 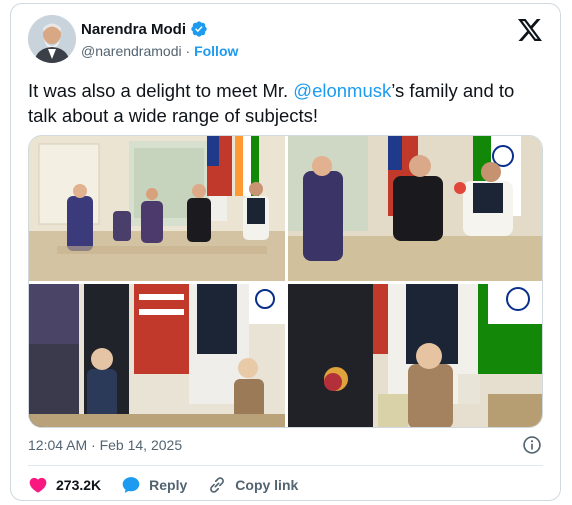 I want to click on copy-link-button: Copy link, so click(x=252, y=485).